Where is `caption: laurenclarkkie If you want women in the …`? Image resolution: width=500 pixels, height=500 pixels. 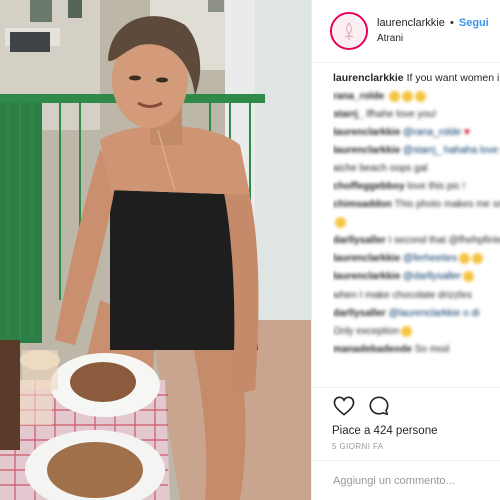 caption: laurenclarkkie If you want women in the … is located at coordinates (416, 78).